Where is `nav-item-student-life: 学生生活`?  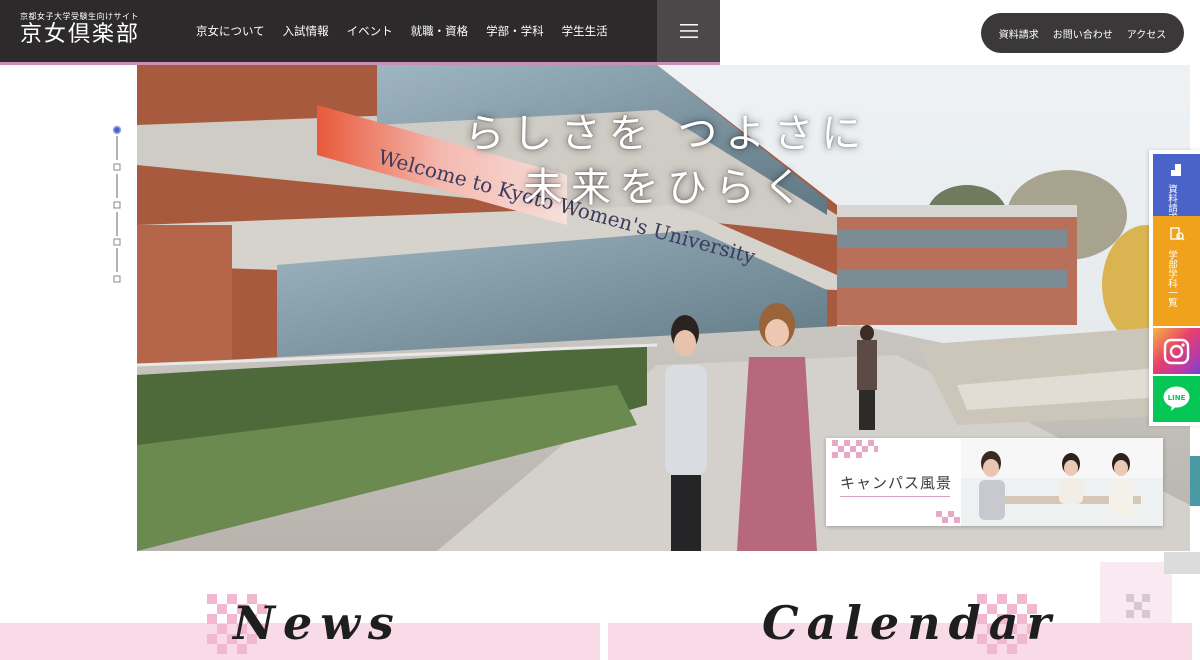
nav-item-student-life: 学生生活 is located at coordinates (585, 31).